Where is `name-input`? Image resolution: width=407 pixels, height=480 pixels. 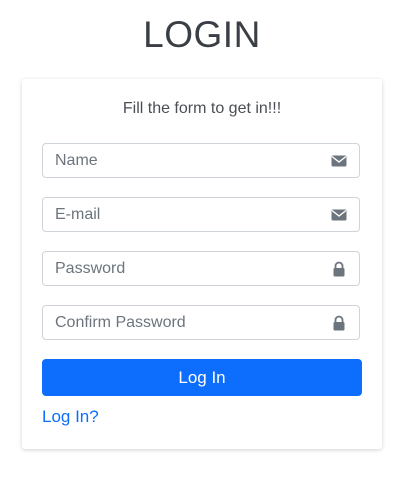 name-input is located at coordinates (185, 160).